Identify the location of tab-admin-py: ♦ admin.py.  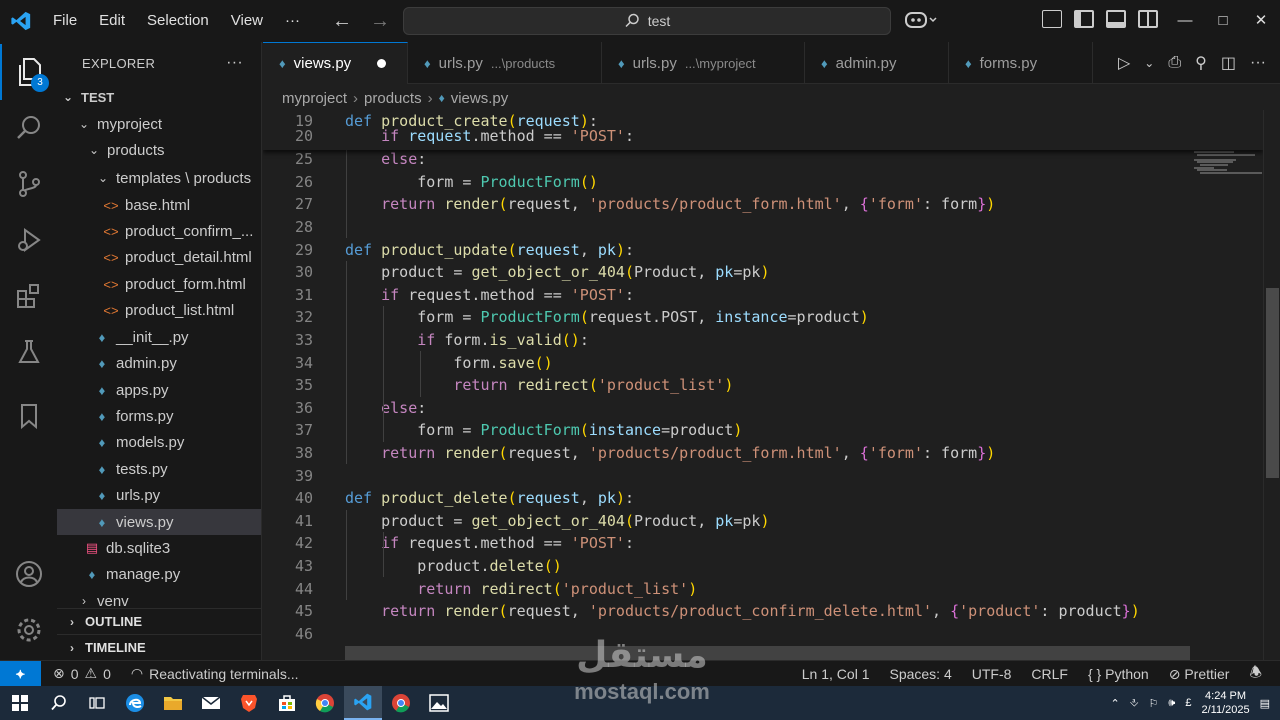
(877, 63).